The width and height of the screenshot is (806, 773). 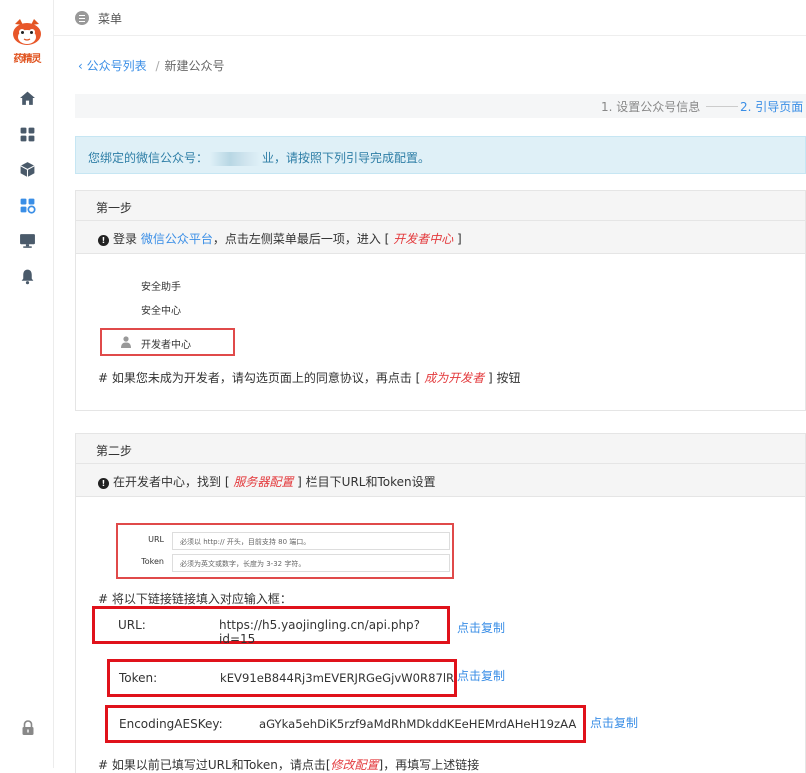 What do you see at coordinates (430, 18) in the screenshot?
I see `top-header: 菜单` at bounding box center [430, 18].